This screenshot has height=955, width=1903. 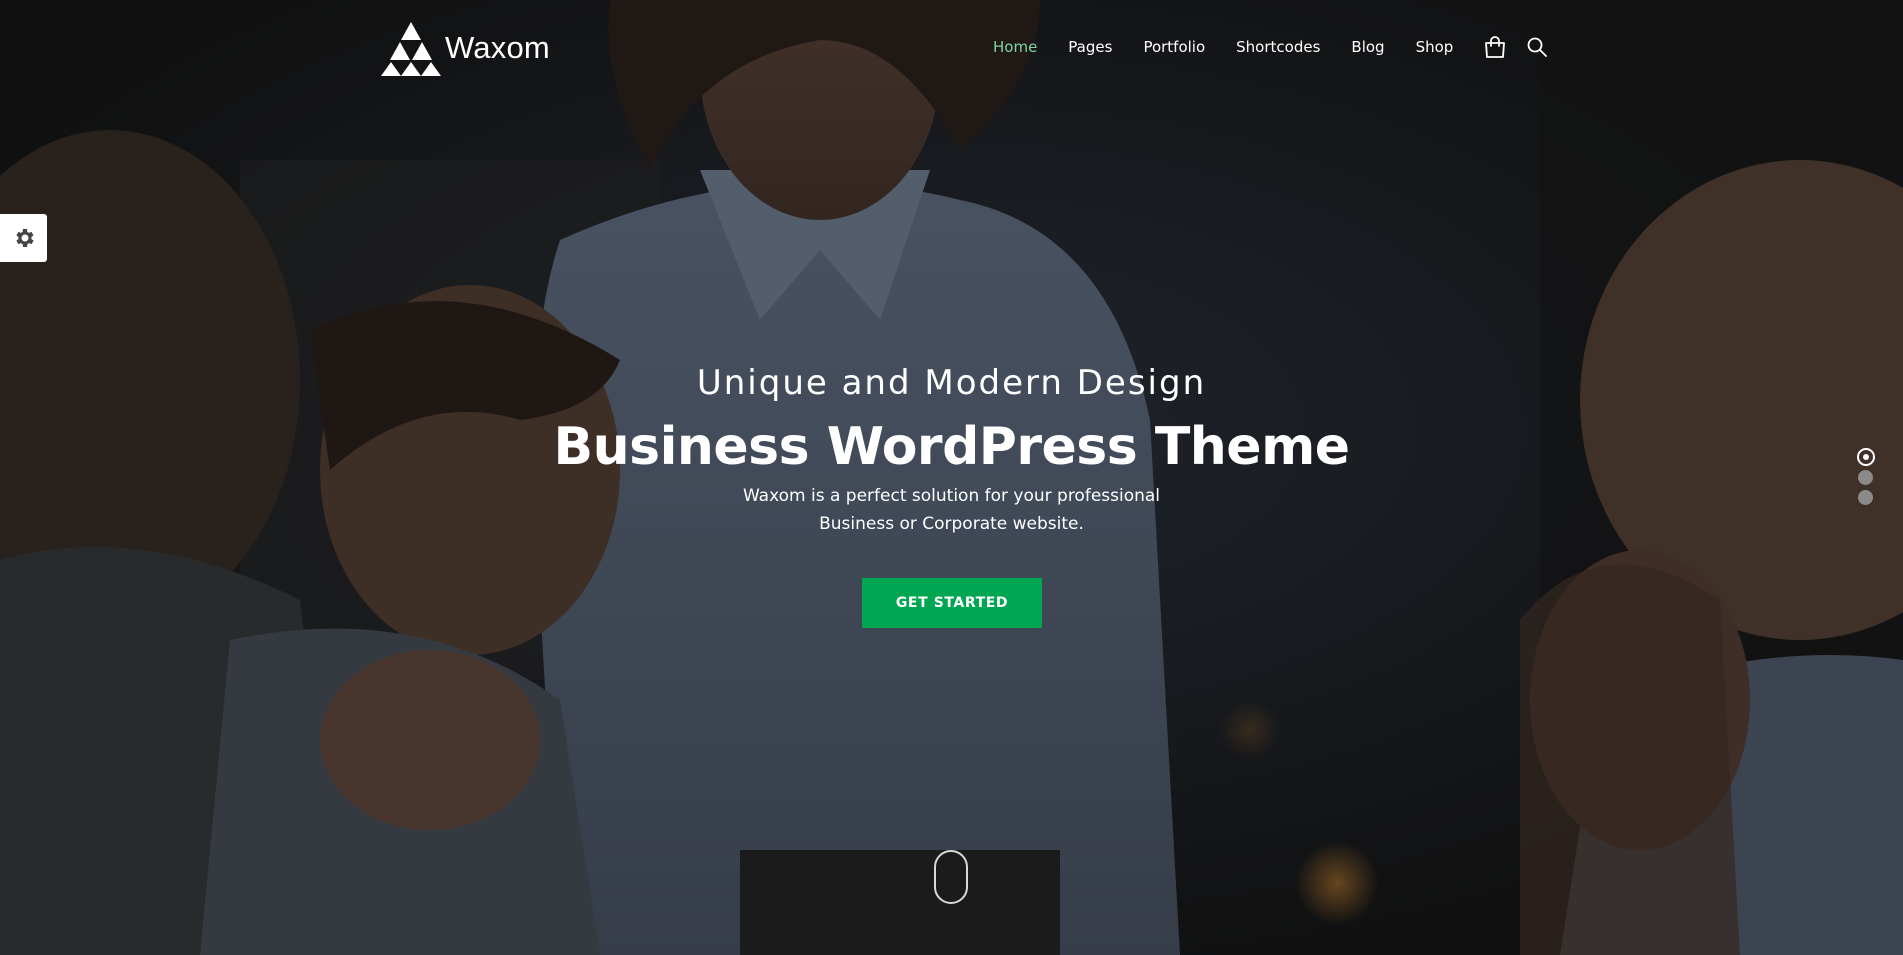 What do you see at coordinates (952, 603) in the screenshot?
I see `get-started-button: GET STARTED` at bounding box center [952, 603].